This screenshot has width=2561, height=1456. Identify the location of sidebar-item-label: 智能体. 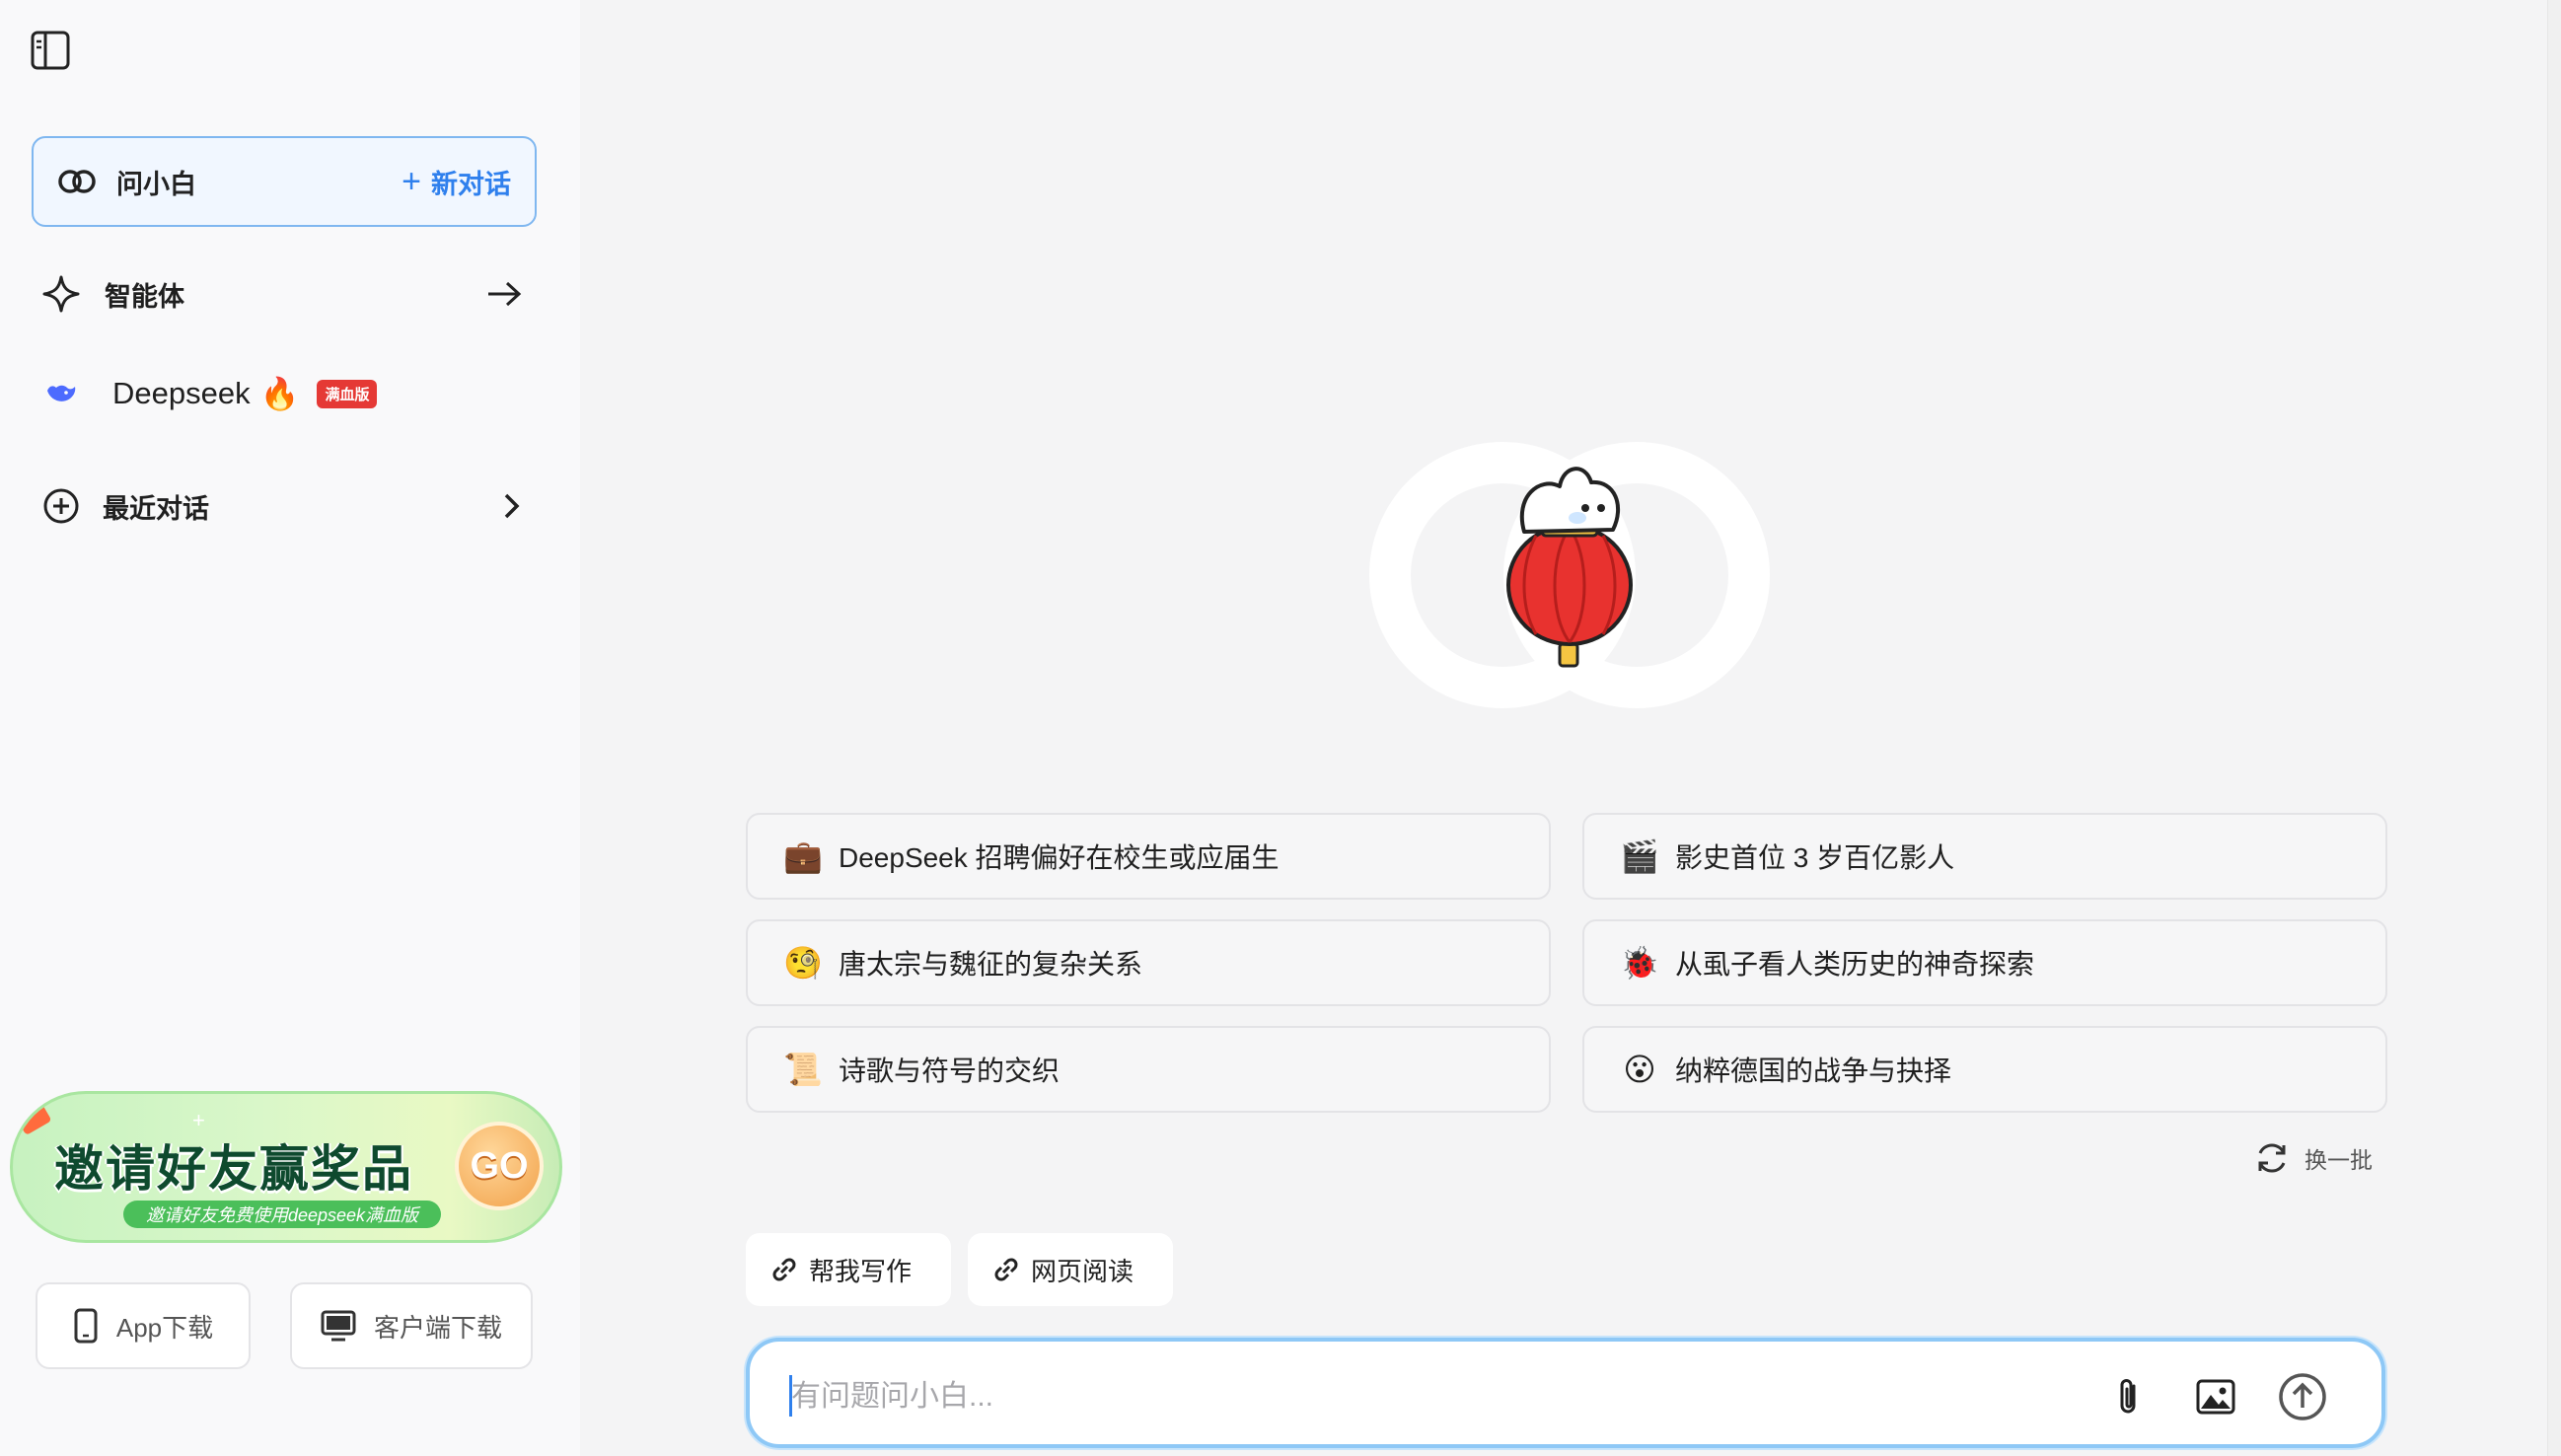
(145, 296).